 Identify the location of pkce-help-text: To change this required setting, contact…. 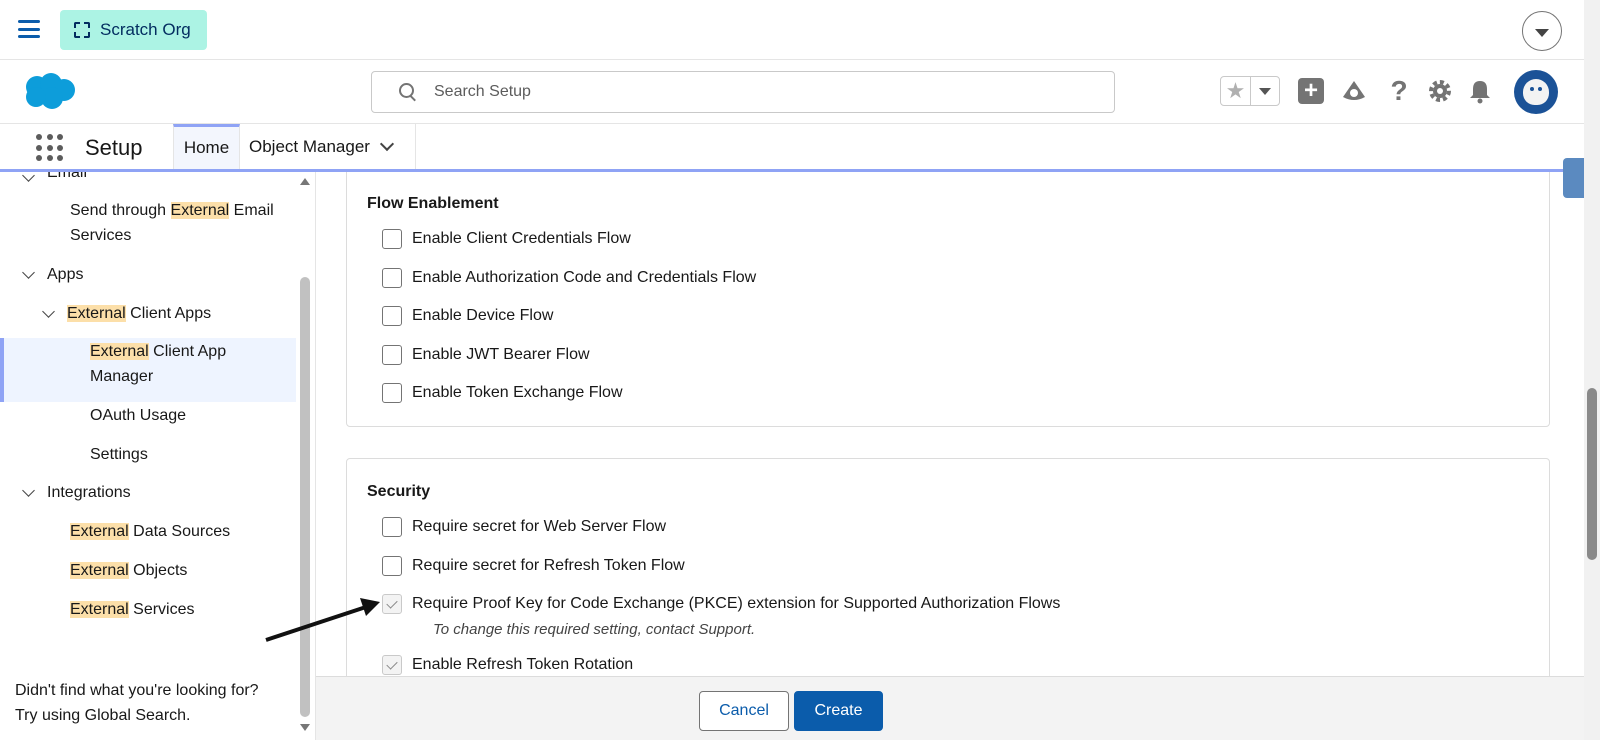
(594, 629).